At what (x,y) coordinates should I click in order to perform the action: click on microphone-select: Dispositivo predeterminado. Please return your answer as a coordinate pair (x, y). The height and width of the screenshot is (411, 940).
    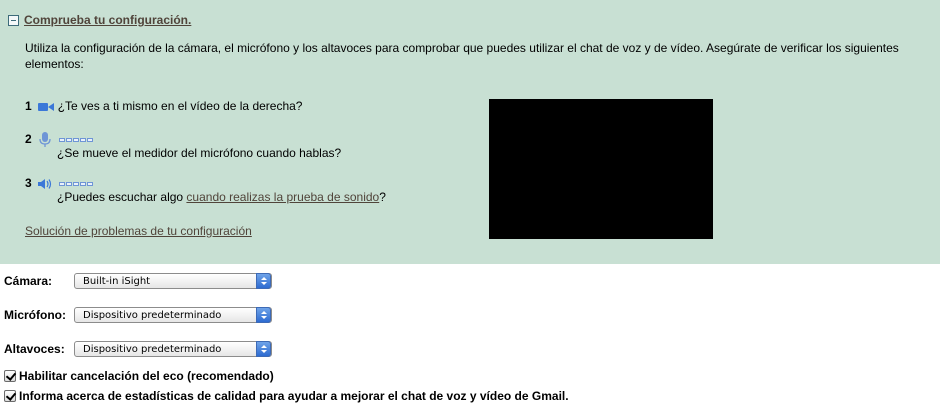
    Looking at the image, I should click on (173, 315).